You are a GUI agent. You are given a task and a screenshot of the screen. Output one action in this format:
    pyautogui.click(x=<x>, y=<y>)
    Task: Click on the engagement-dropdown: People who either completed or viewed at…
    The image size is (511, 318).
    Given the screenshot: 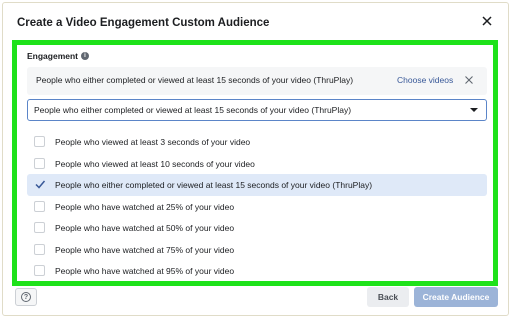 What is the action you would take?
    pyautogui.click(x=257, y=110)
    